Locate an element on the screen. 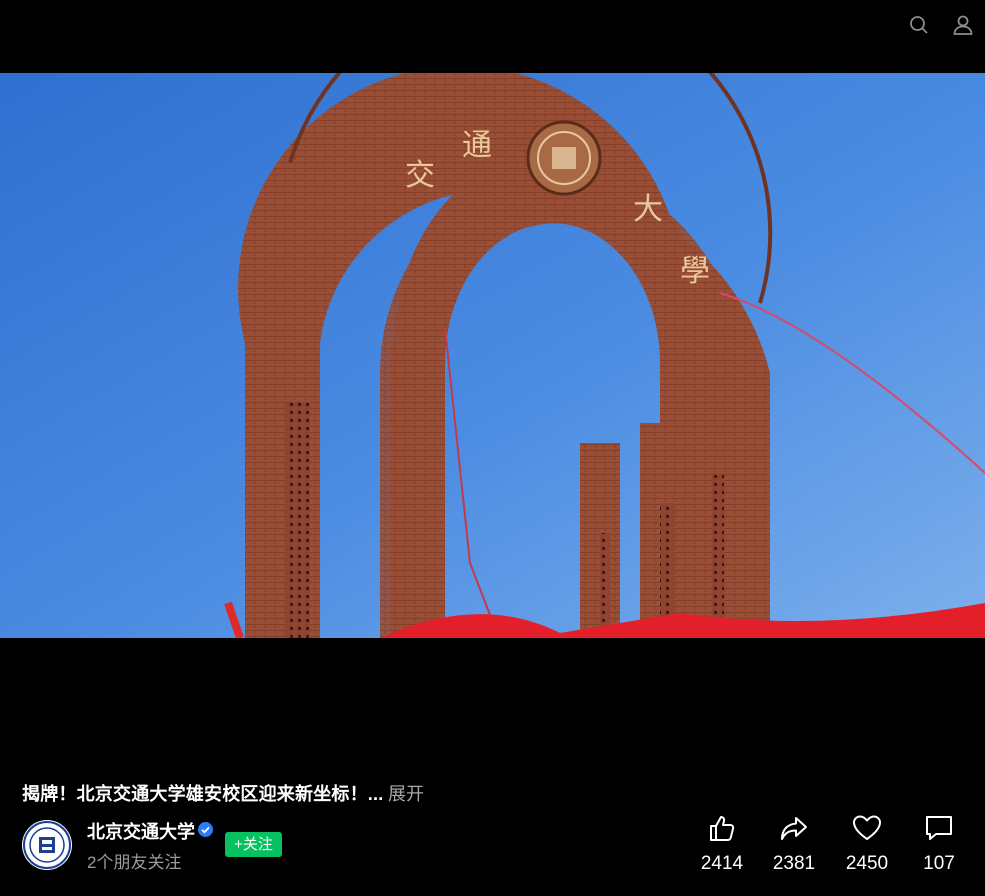  friends-following-text: 2个朋友关注 is located at coordinates (134, 862).